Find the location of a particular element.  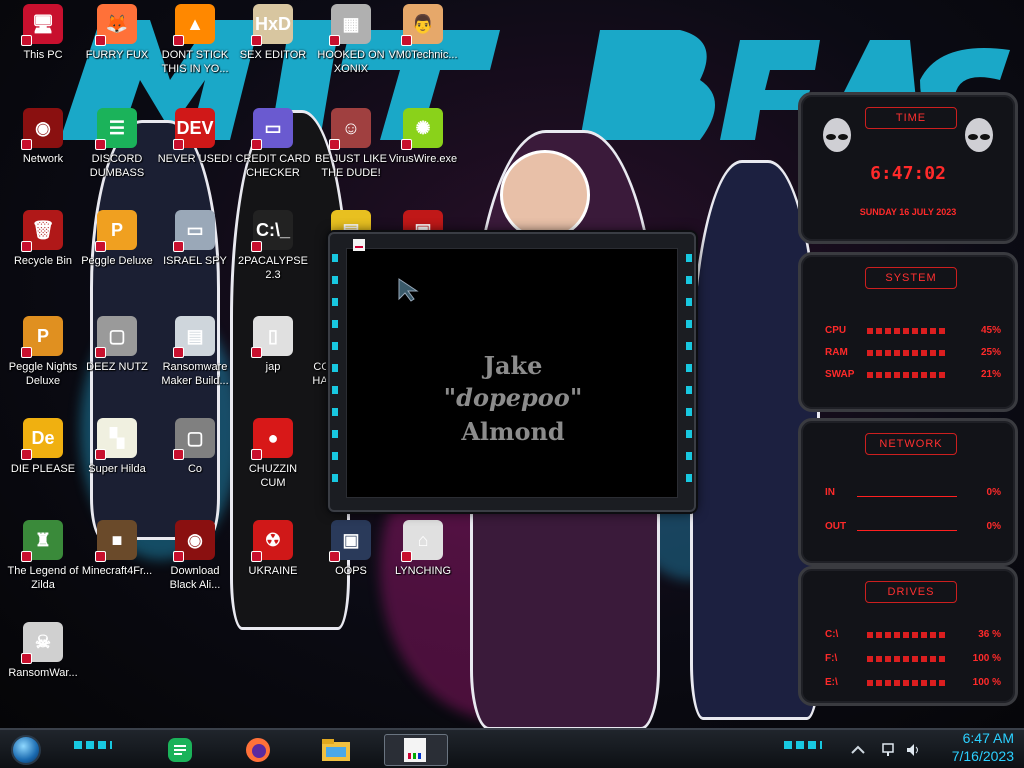

credits-window: Jake "dopepoo" Almond is located at coordinates (512, 372).